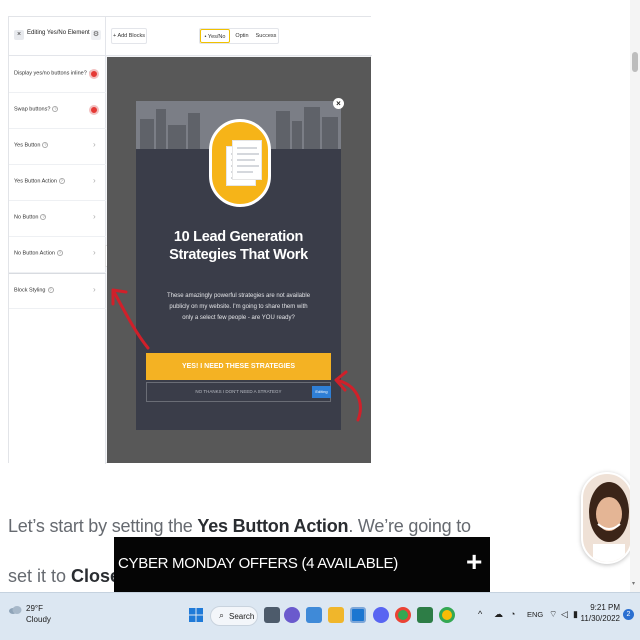 This screenshot has width=640, height=640. Describe the element at coordinates (425, 615) in the screenshot. I see `app-icon` at that location.